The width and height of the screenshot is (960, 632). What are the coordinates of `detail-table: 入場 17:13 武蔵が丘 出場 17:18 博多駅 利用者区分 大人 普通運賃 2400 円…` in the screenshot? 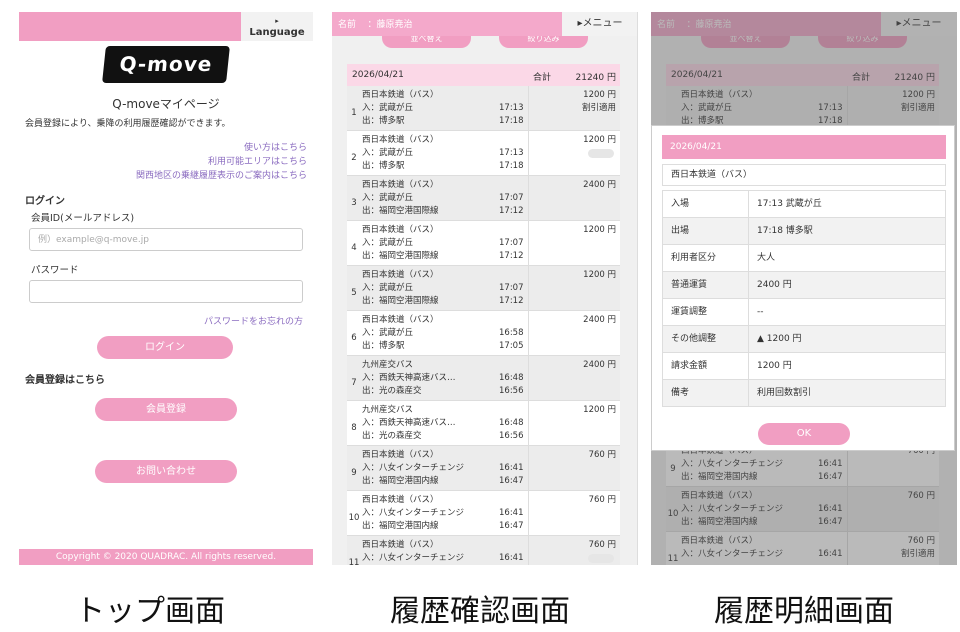 It's located at (804, 298).